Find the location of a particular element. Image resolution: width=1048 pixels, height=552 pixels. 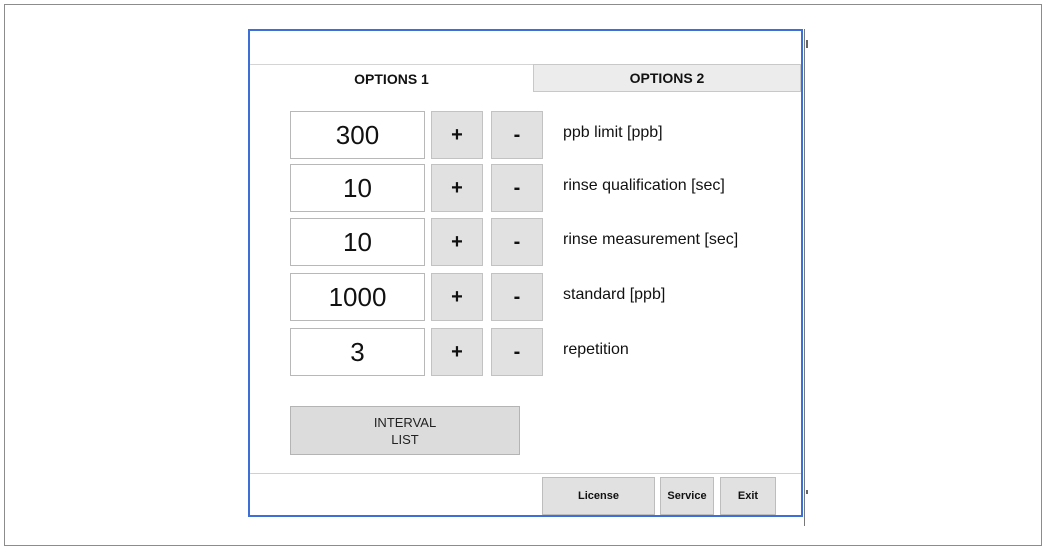

repetition-decrement-button: - is located at coordinates (517, 352).